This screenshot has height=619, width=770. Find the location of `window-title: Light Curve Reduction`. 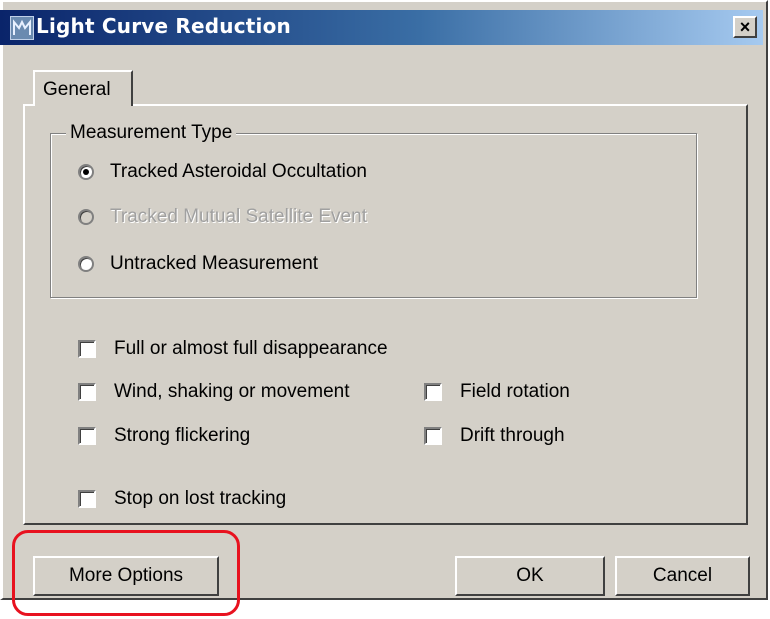

window-title: Light Curve Reduction is located at coordinates (163, 26).